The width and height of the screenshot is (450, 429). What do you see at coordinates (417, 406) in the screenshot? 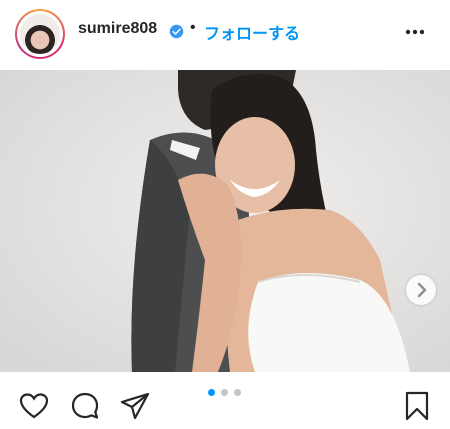
I see `bookmark-icon` at bounding box center [417, 406].